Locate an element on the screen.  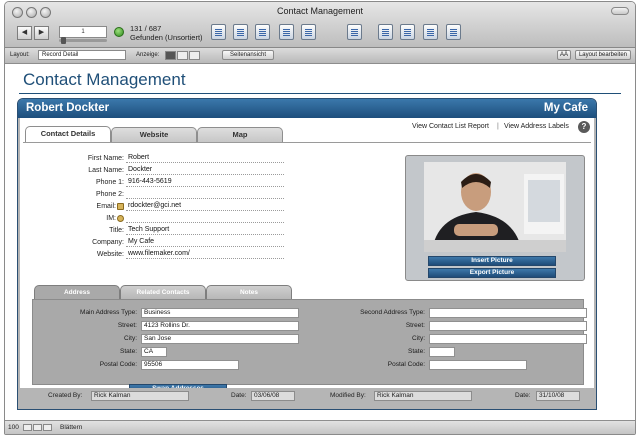
record-slider-handle is located at coordinates (63, 40).